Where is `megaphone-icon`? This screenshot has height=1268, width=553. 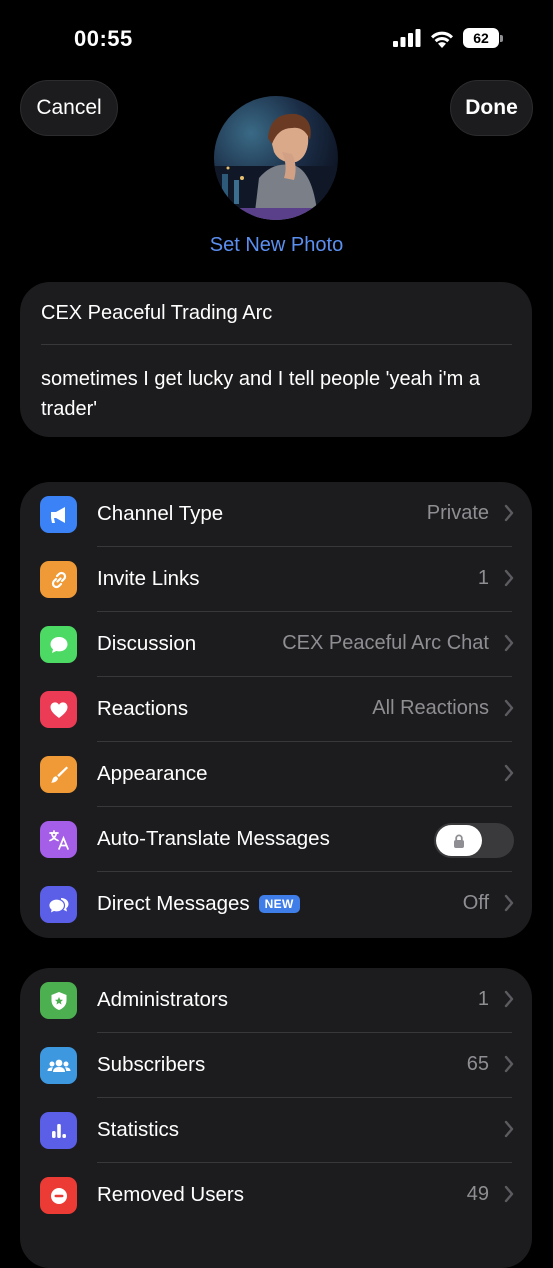 megaphone-icon is located at coordinates (58, 514).